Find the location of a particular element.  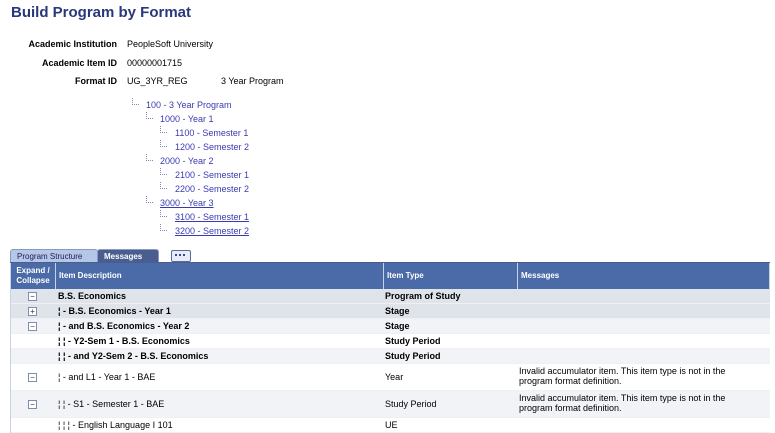

header-item-type: Item Type is located at coordinates (451, 276).